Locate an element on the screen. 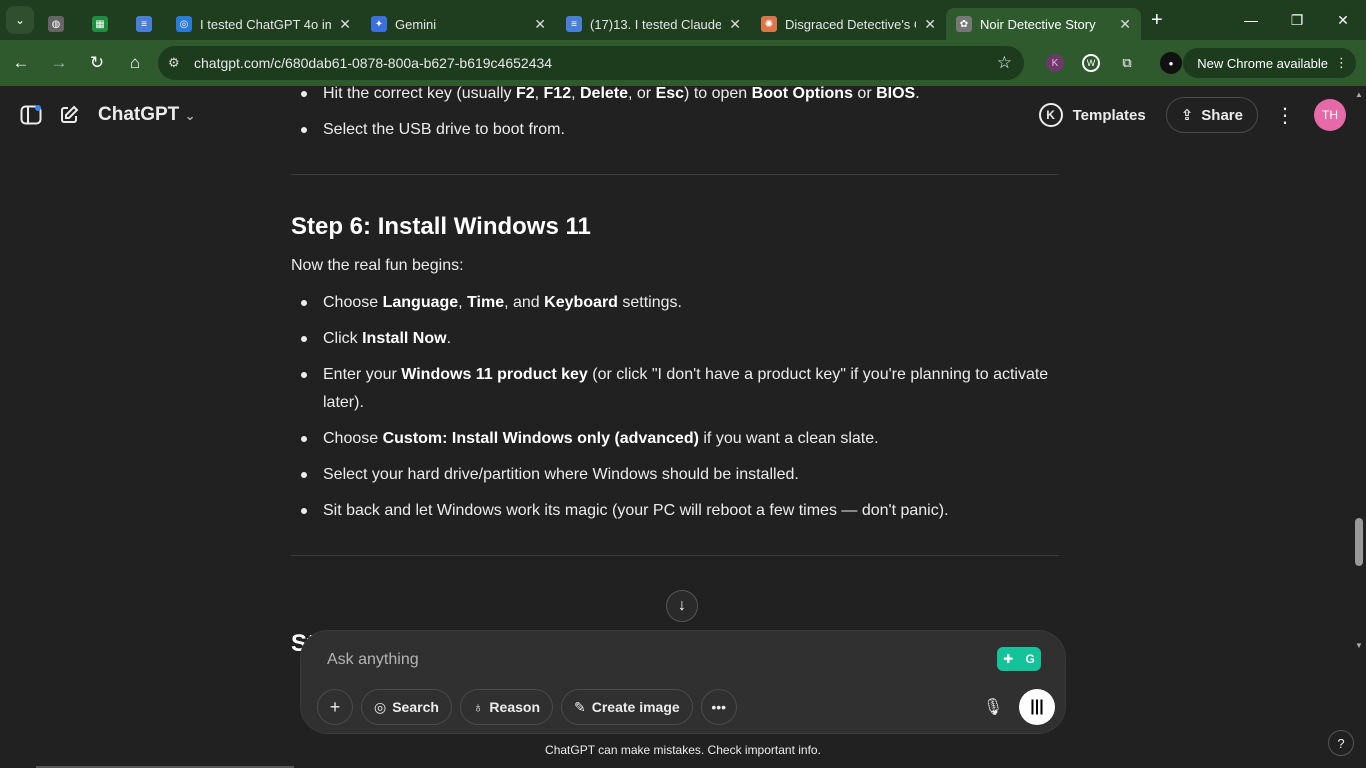  browser-tab: ◍ is located at coordinates (56, 24).